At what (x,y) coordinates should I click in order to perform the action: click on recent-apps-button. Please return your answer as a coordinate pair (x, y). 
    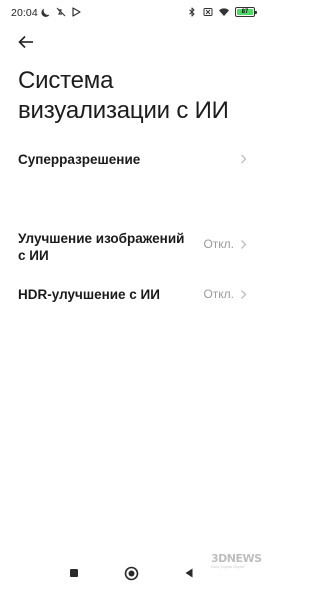
    Looking at the image, I should click on (74, 573).